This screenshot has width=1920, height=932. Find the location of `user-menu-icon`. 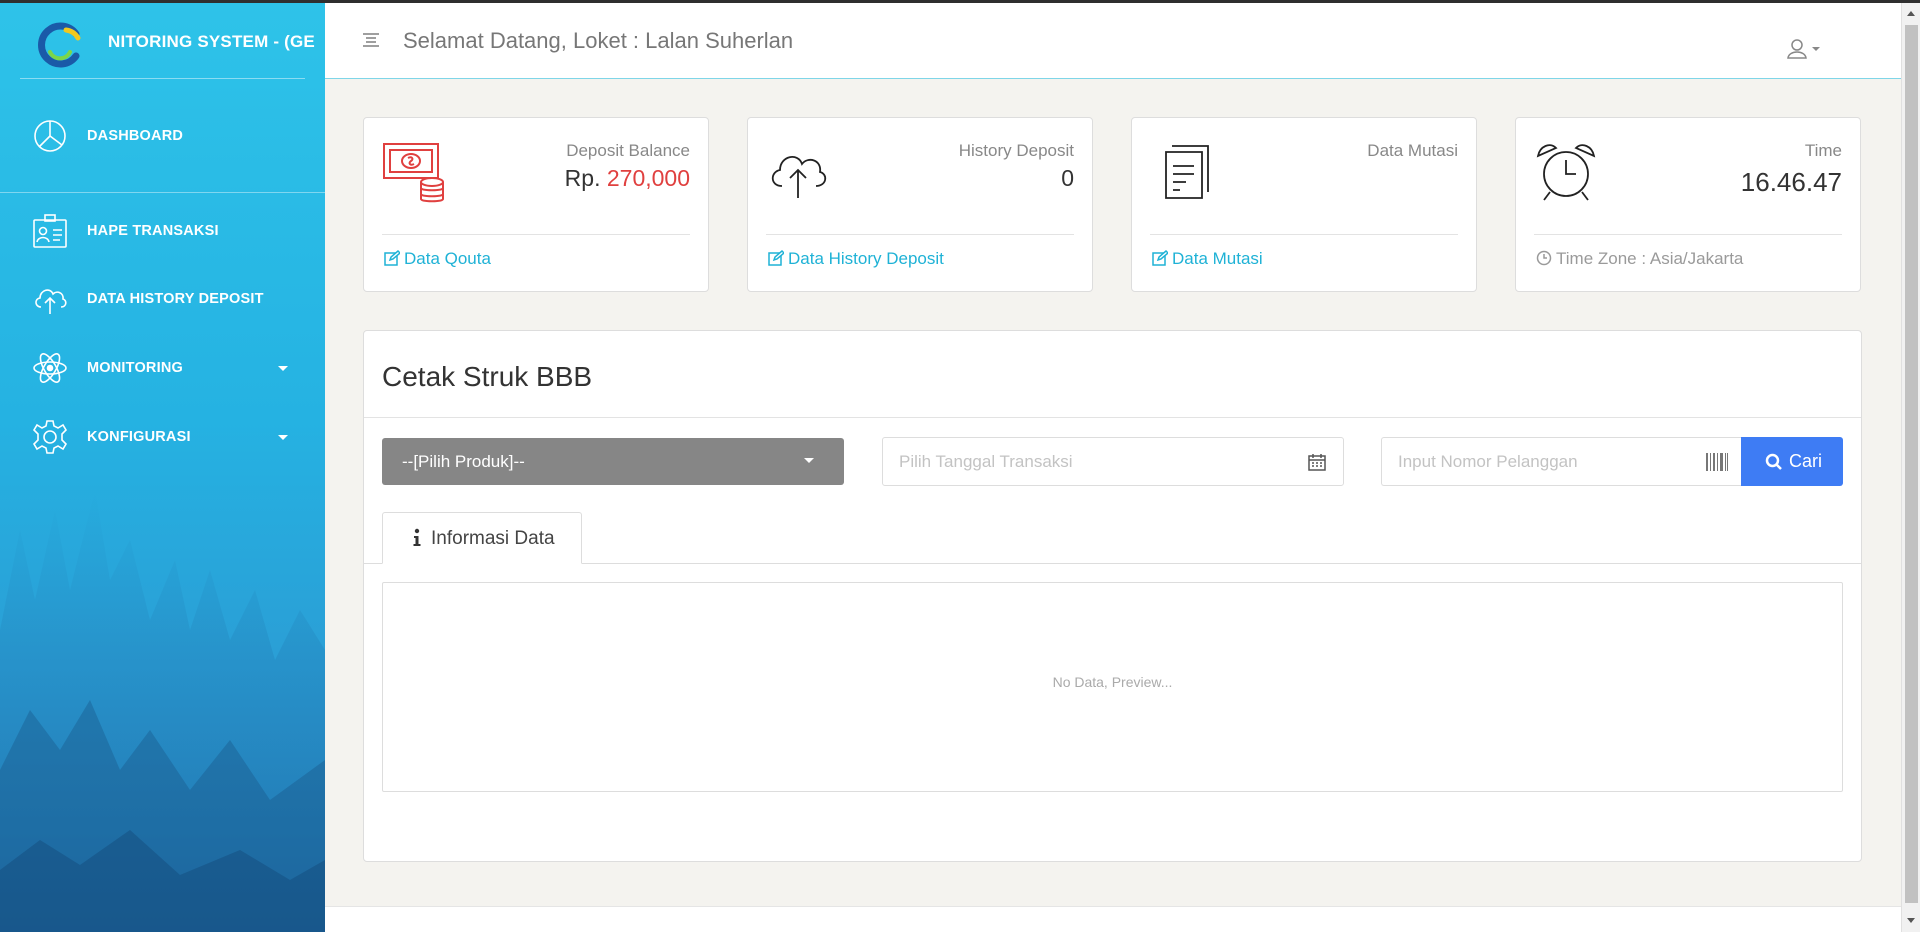

user-menu-icon is located at coordinates (1805, 49).